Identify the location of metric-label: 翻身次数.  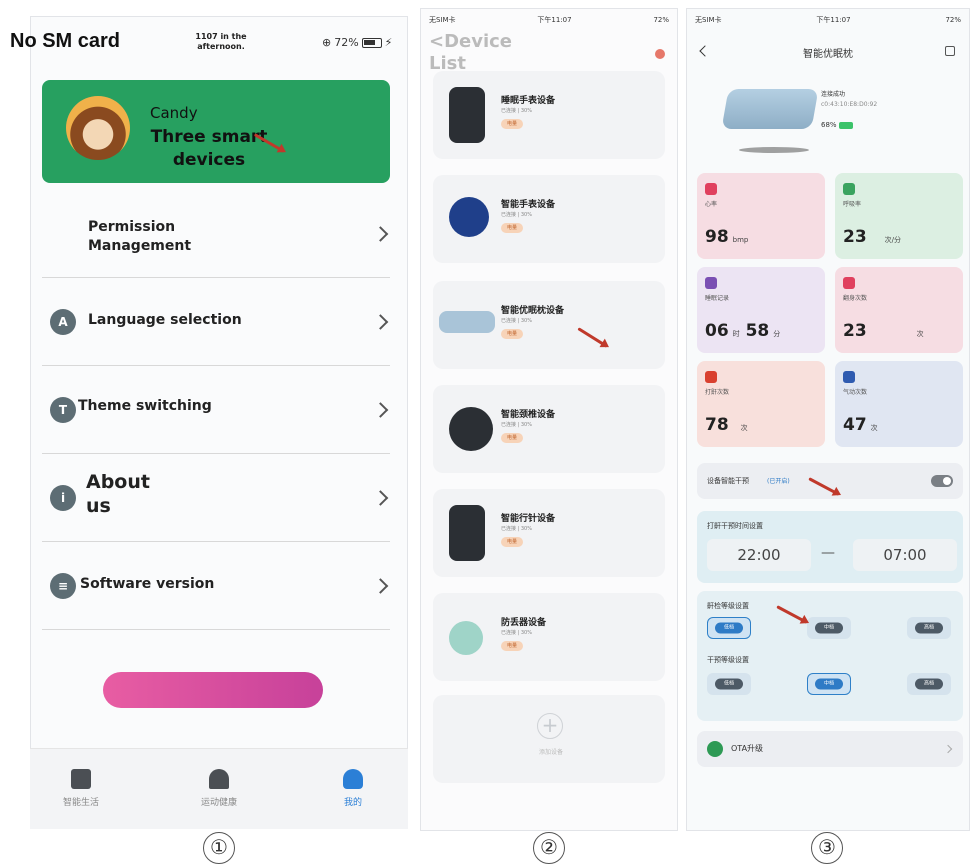
(855, 298).